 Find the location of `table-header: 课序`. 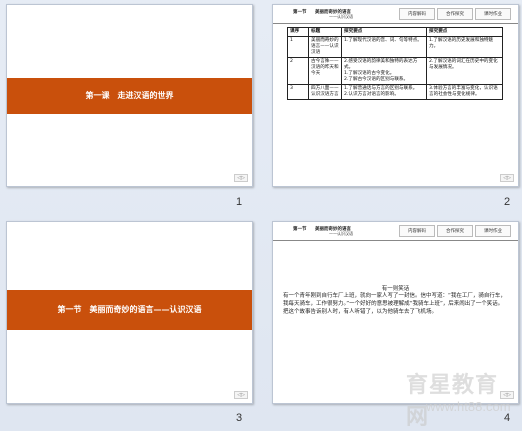

table-header: 课序 is located at coordinates (298, 32).